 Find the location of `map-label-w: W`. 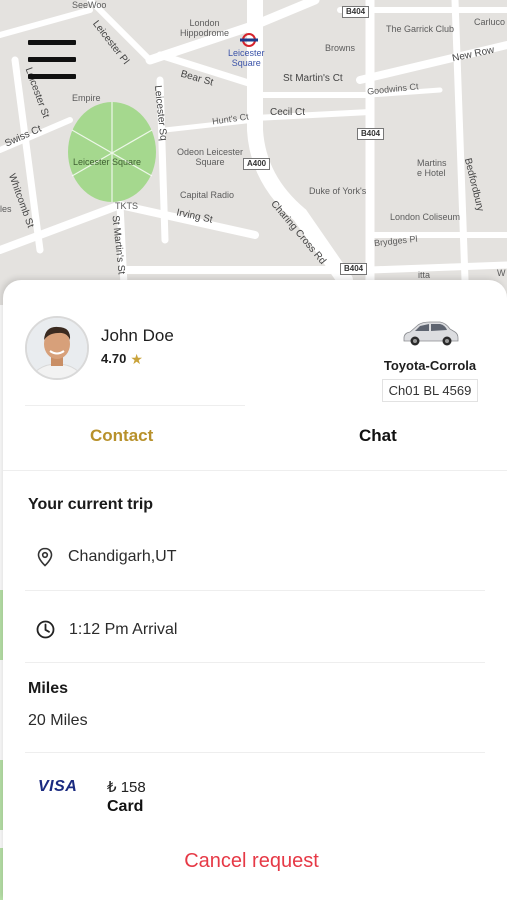

map-label-w: W is located at coordinates (501, 273).